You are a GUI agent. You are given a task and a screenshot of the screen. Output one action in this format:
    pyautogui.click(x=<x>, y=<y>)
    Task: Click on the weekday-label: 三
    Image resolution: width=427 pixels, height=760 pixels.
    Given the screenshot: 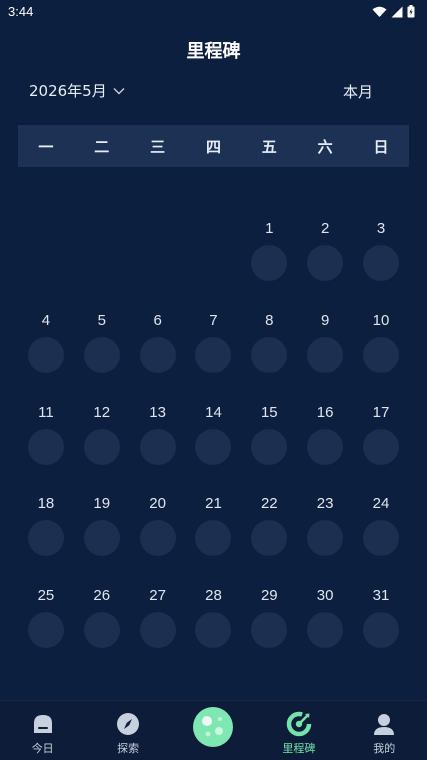 What is the action you would take?
    pyautogui.click(x=158, y=146)
    